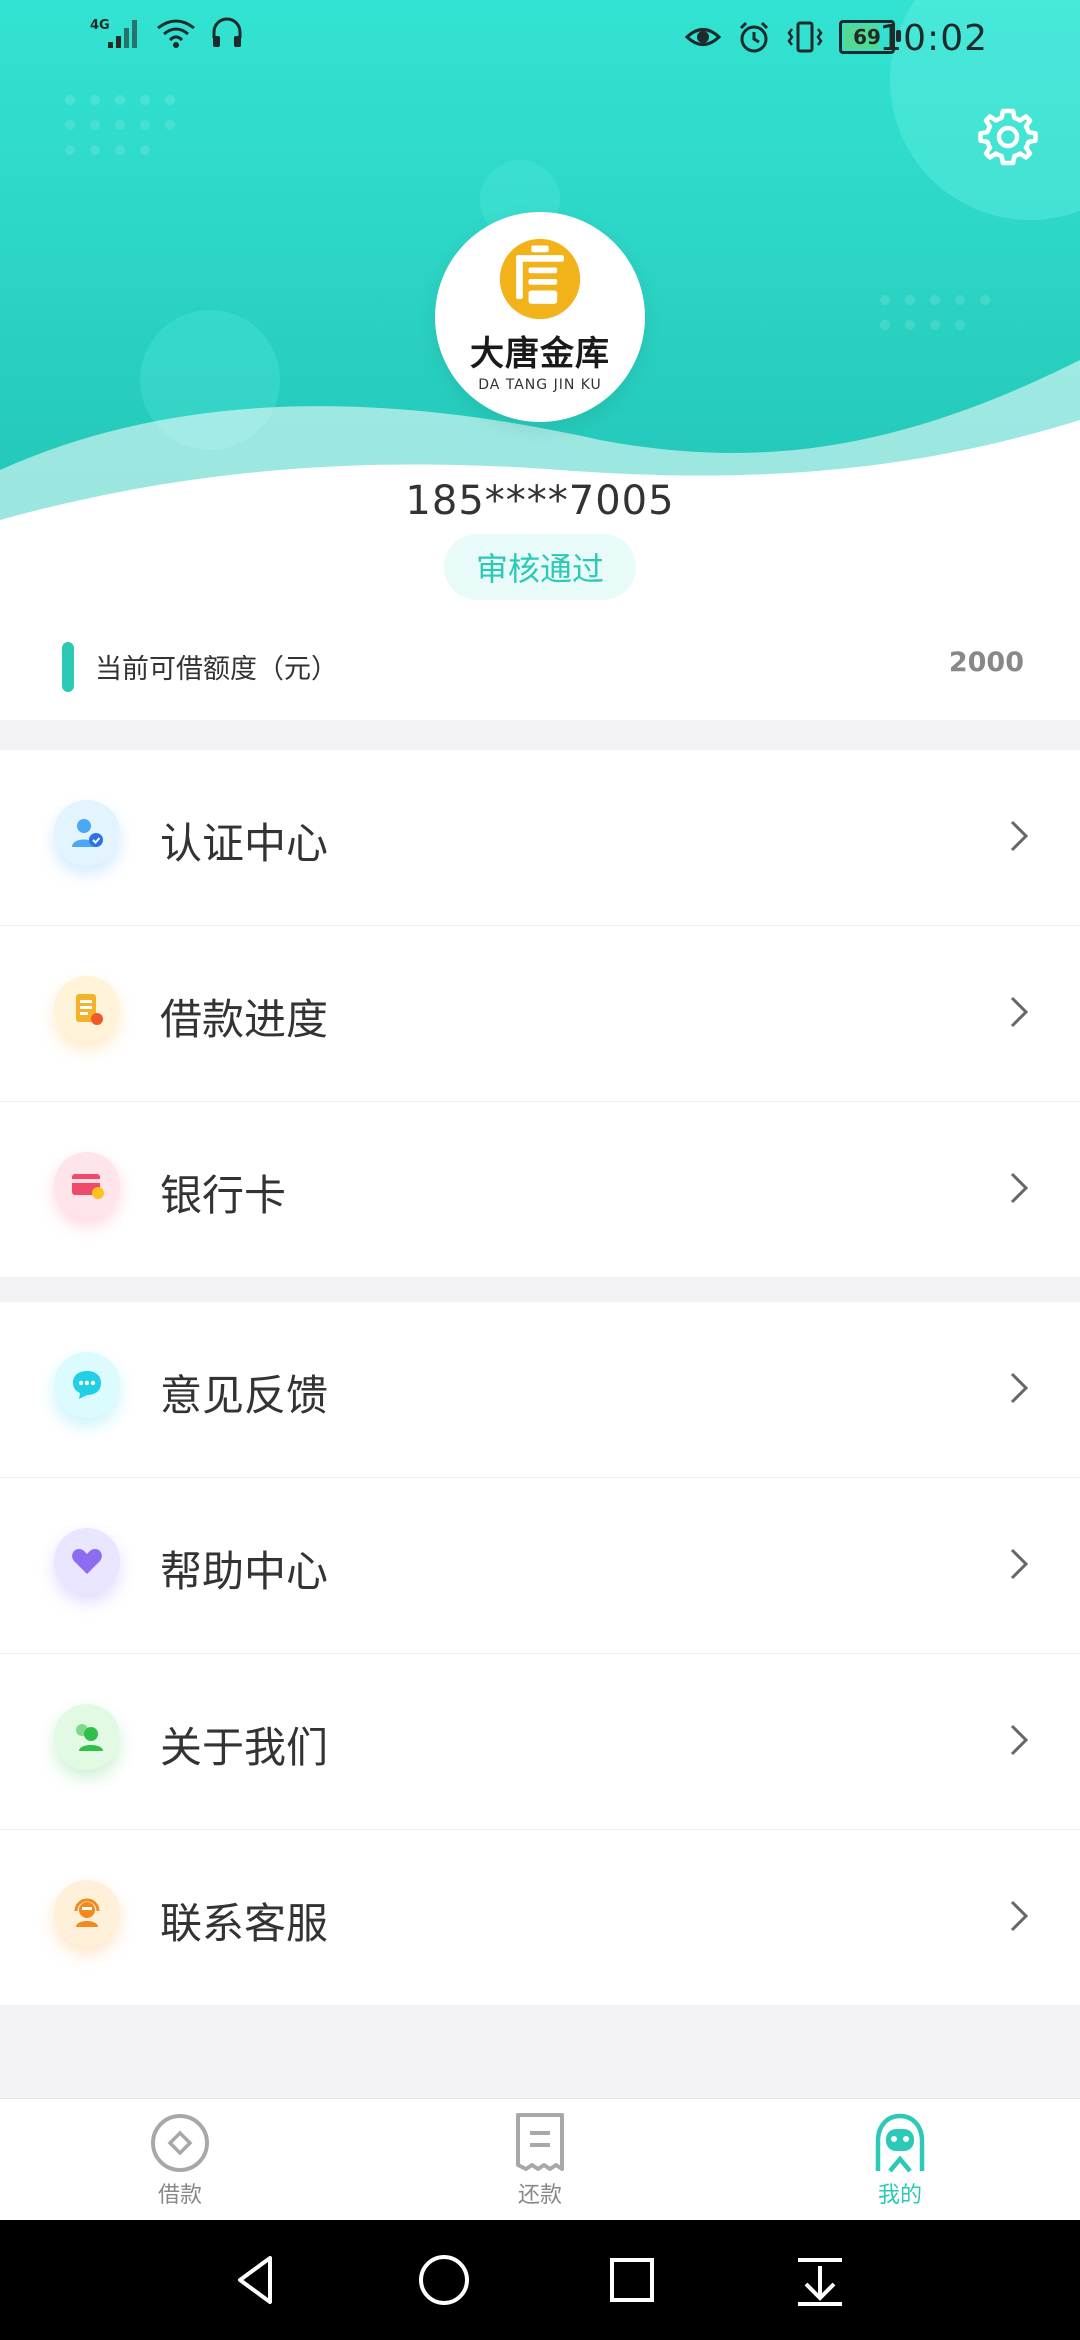 This screenshot has width=1080, height=2340. Describe the element at coordinates (540, 670) in the screenshot. I see `credit-limit-row: 当前可借额度（元） 2000` at that location.